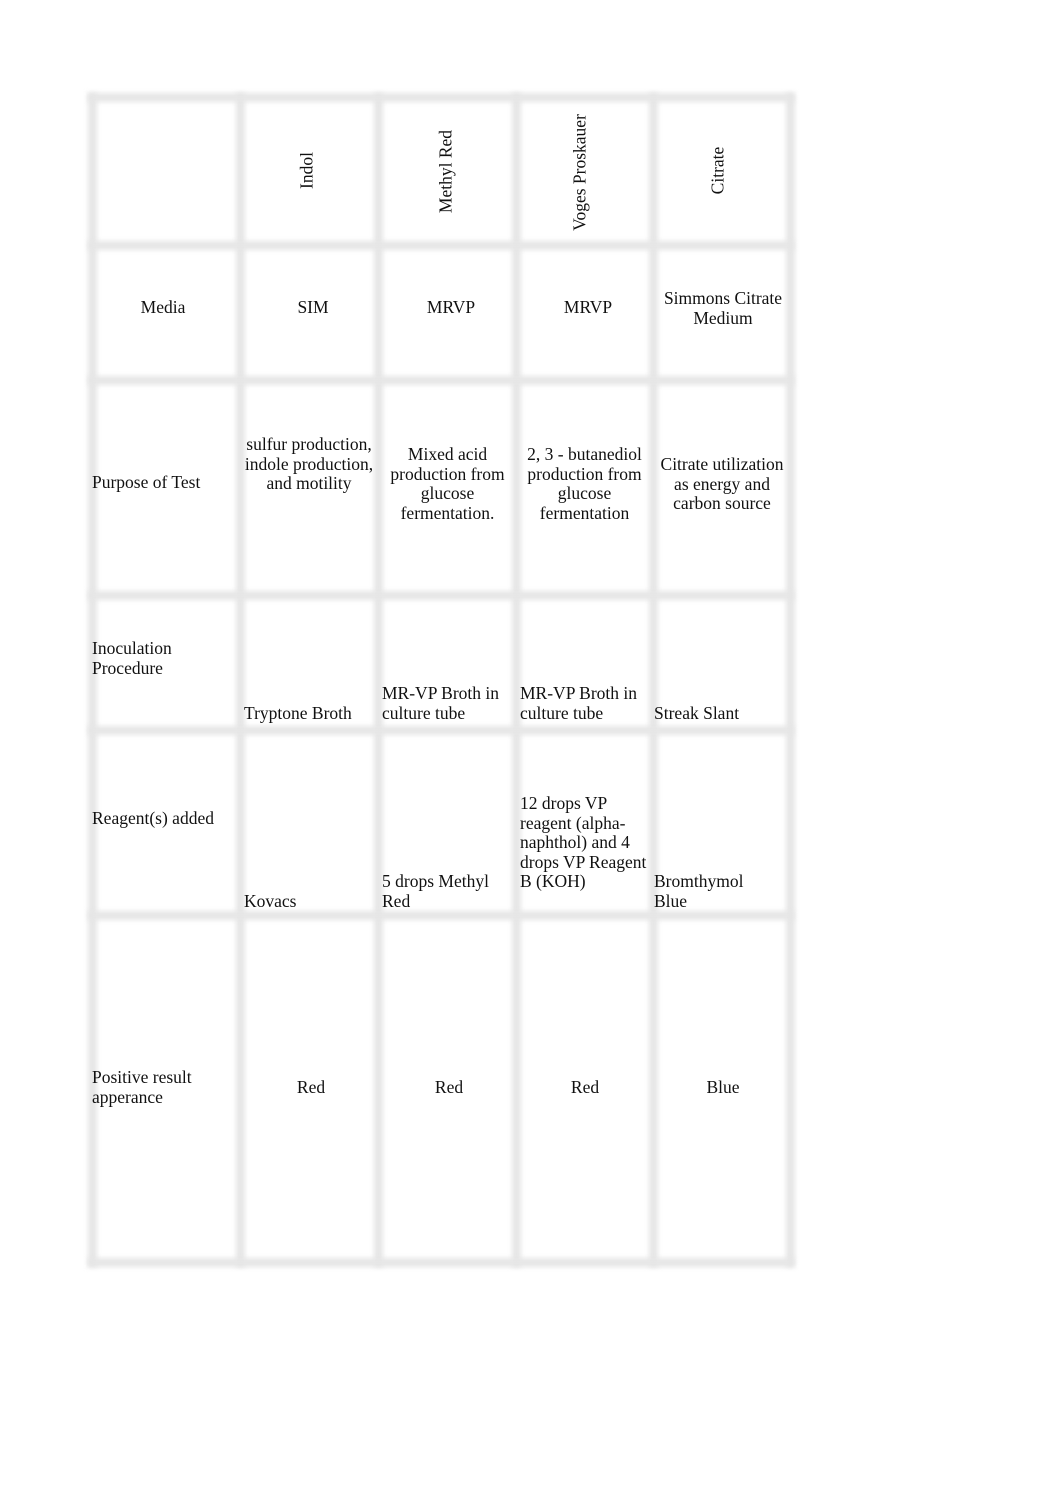  What do you see at coordinates (142, 1087) in the screenshot?
I see `row-label-positive-result: Positive result apperance` at bounding box center [142, 1087].